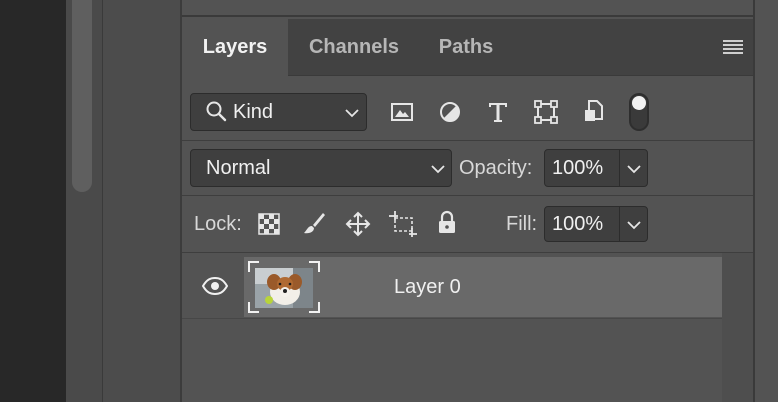 The width and height of the screenshot is (778, 402). What do you see at coordinates (278, 112) in the screenshot?
I see `kind-filter-dropdown: Kind` at bounding box center [278, 112].